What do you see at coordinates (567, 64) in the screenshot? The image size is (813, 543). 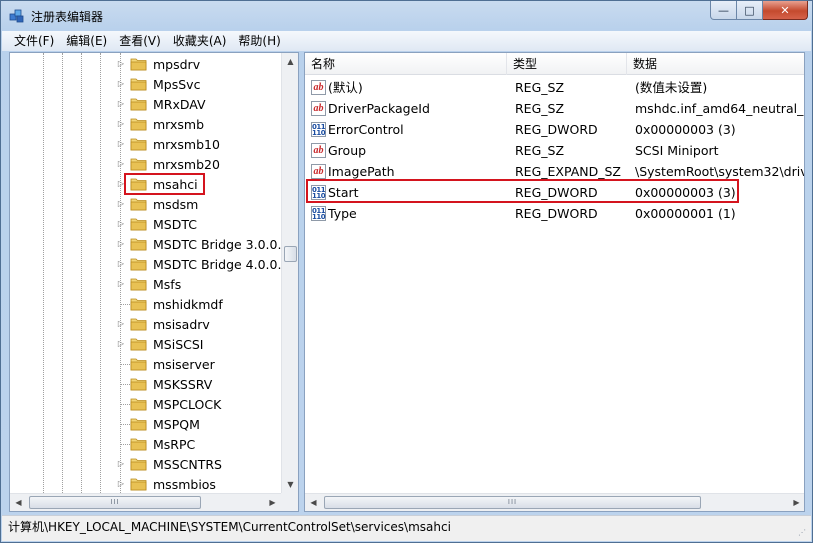 I see `column-header-type: 类型` at bounding box center [567, 64].